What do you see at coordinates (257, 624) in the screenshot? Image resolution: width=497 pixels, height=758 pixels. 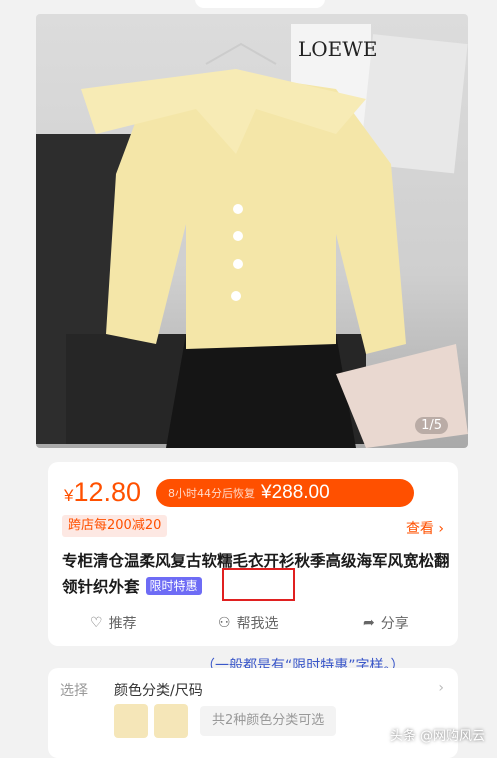 I see `help-choose-label: 帮我选` at bounding box center [257, 624].